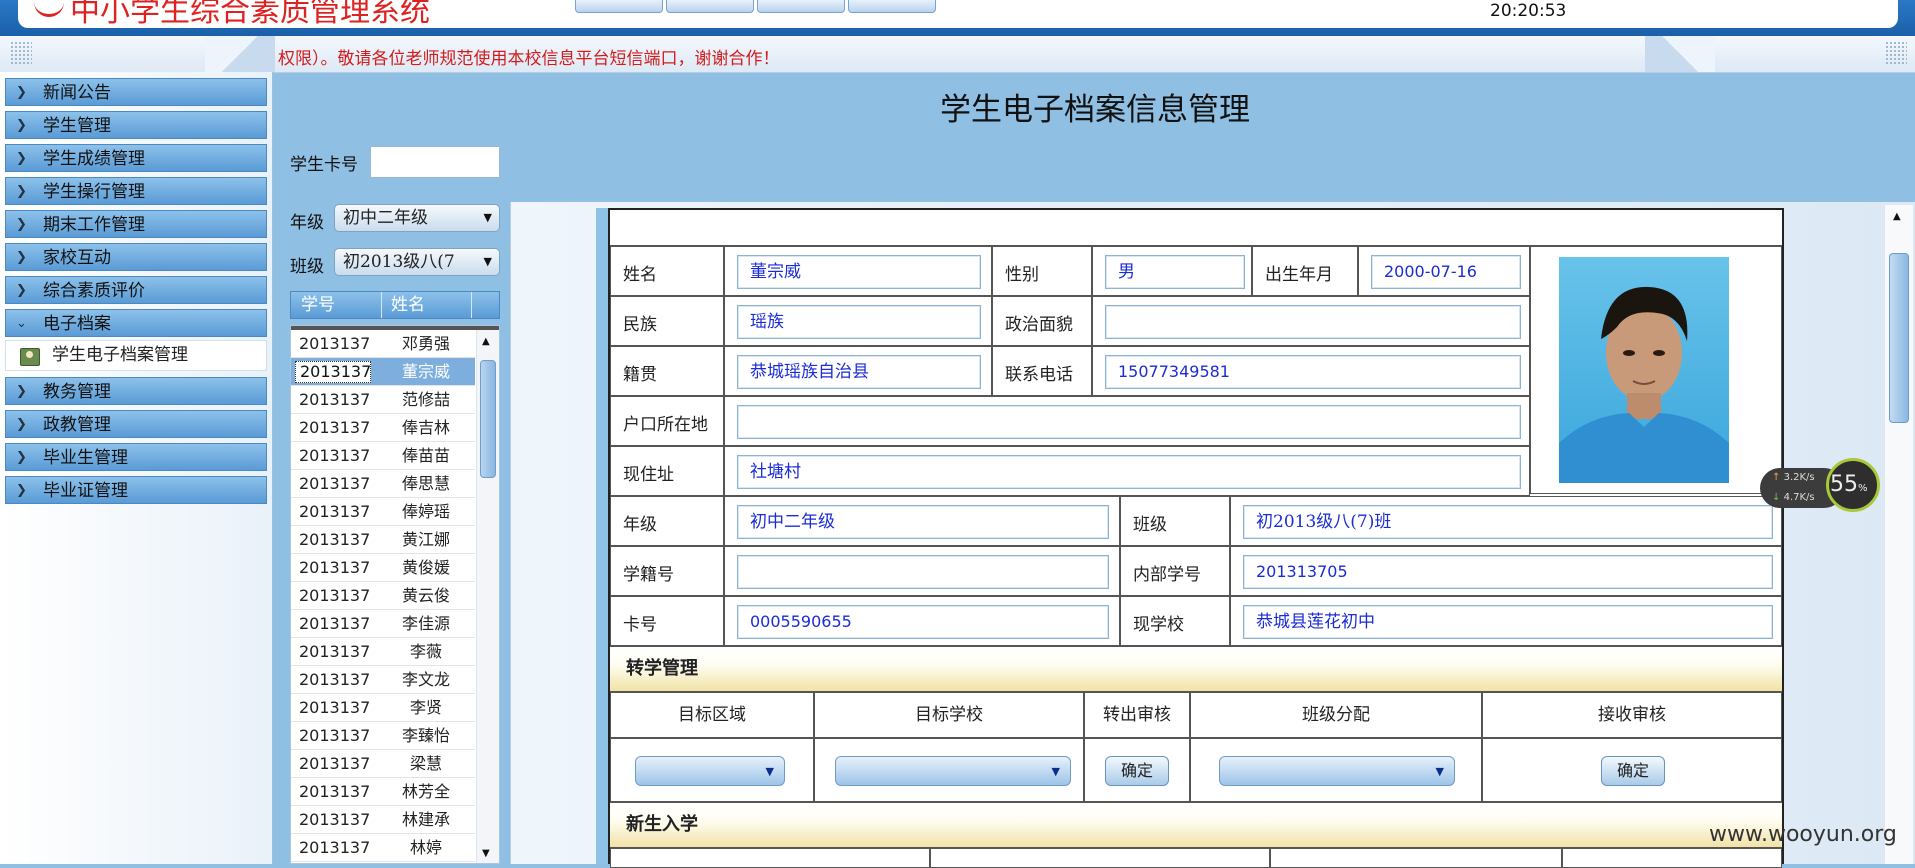  I want to click on network-speed-widget: ↑ 3.2K/s ↓ 4.7K/s 55%, so click(1820, 487).